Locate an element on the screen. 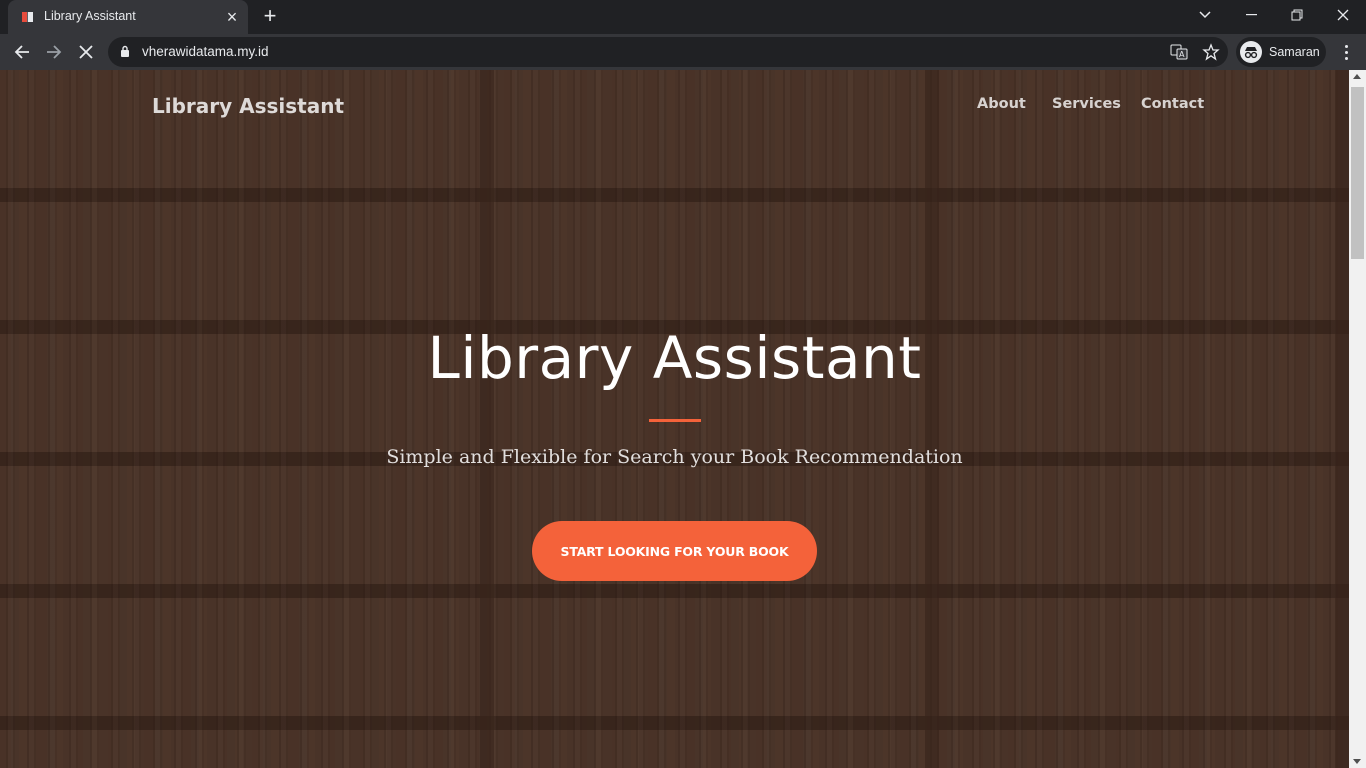 The height and width of the screenshot is (768, 1366). close-window-button is located at coordinates (1343, 15).